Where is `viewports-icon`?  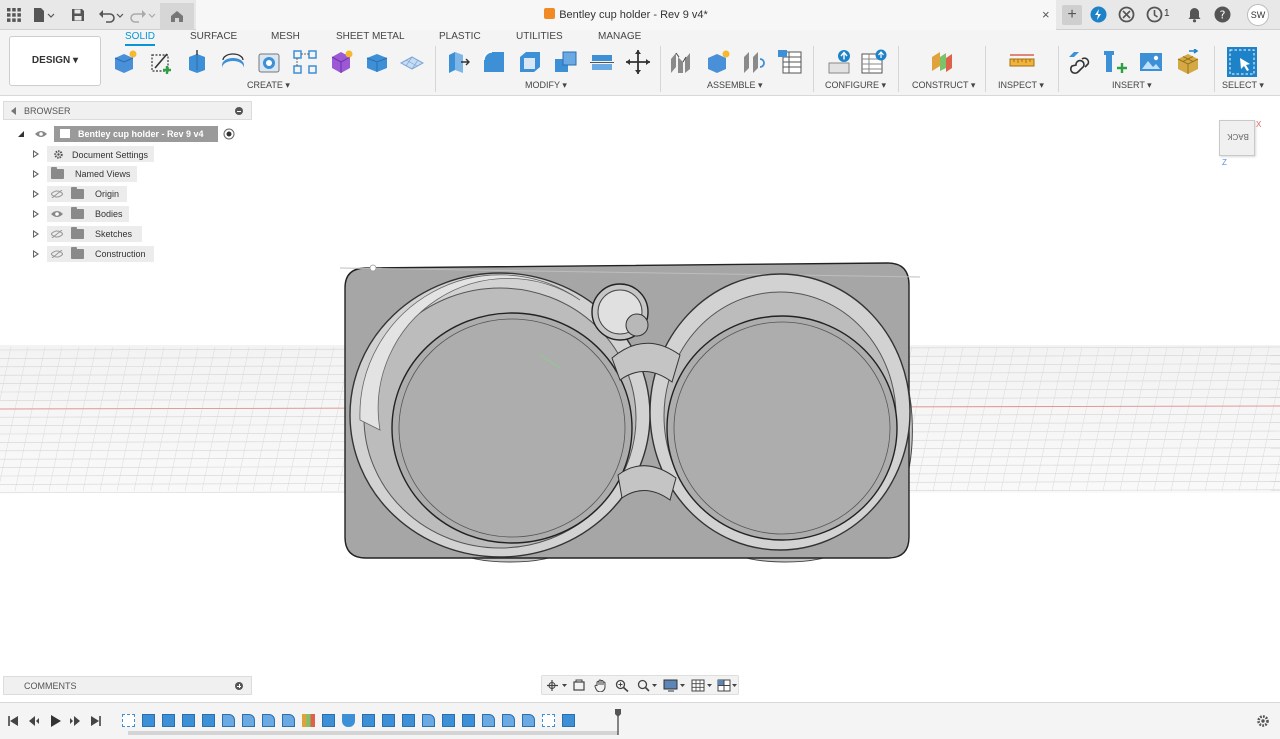 viewports-icon is located at coordinates (728, 685).